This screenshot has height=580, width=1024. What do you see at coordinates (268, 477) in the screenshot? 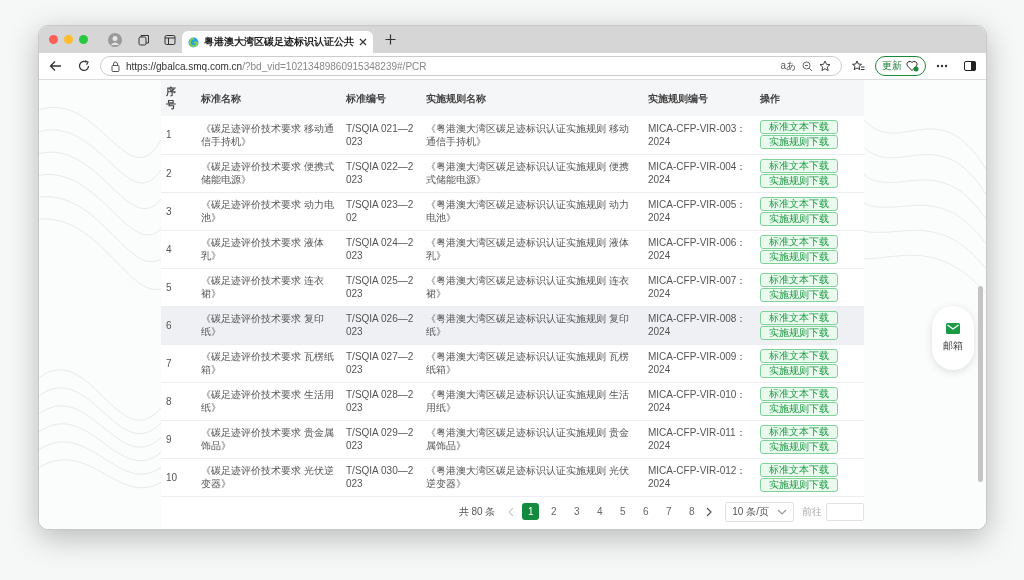
I see `table-cell: 《碳足迹评价技术要求 光伏逆变器》` at bounding box center [268, 477].